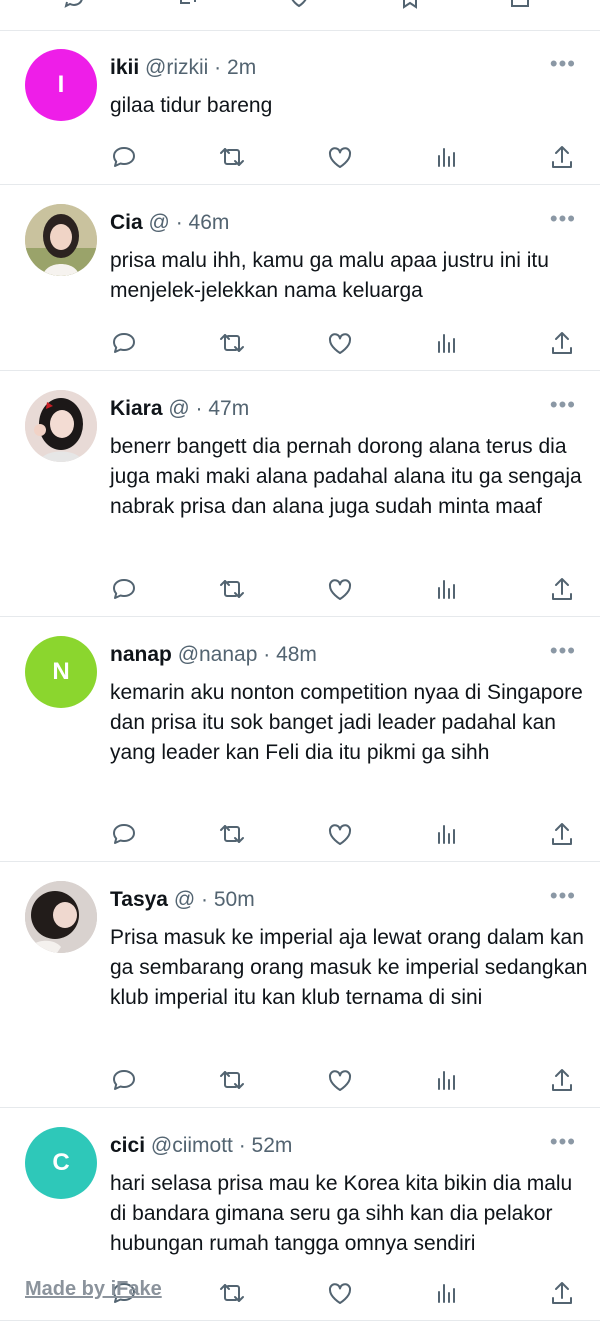  I want to click on display-name: ikii, so click(124, 67).